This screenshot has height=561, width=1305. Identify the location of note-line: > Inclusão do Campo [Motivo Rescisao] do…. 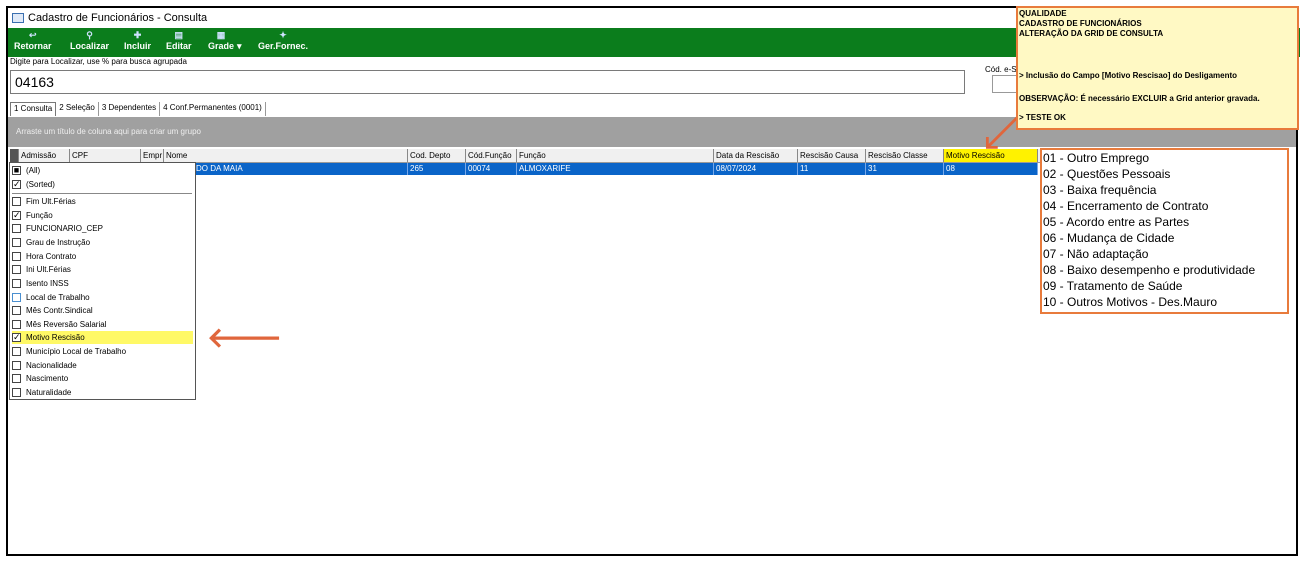
(1128, 75).